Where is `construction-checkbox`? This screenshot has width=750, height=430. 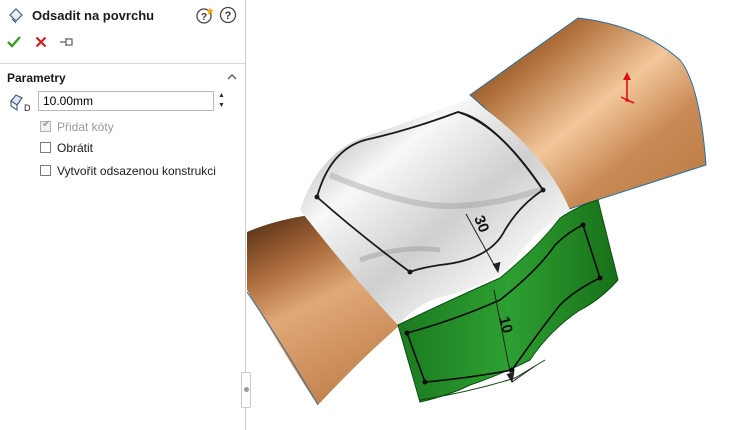
construction-checkbox is located at coordinates (45, 170).